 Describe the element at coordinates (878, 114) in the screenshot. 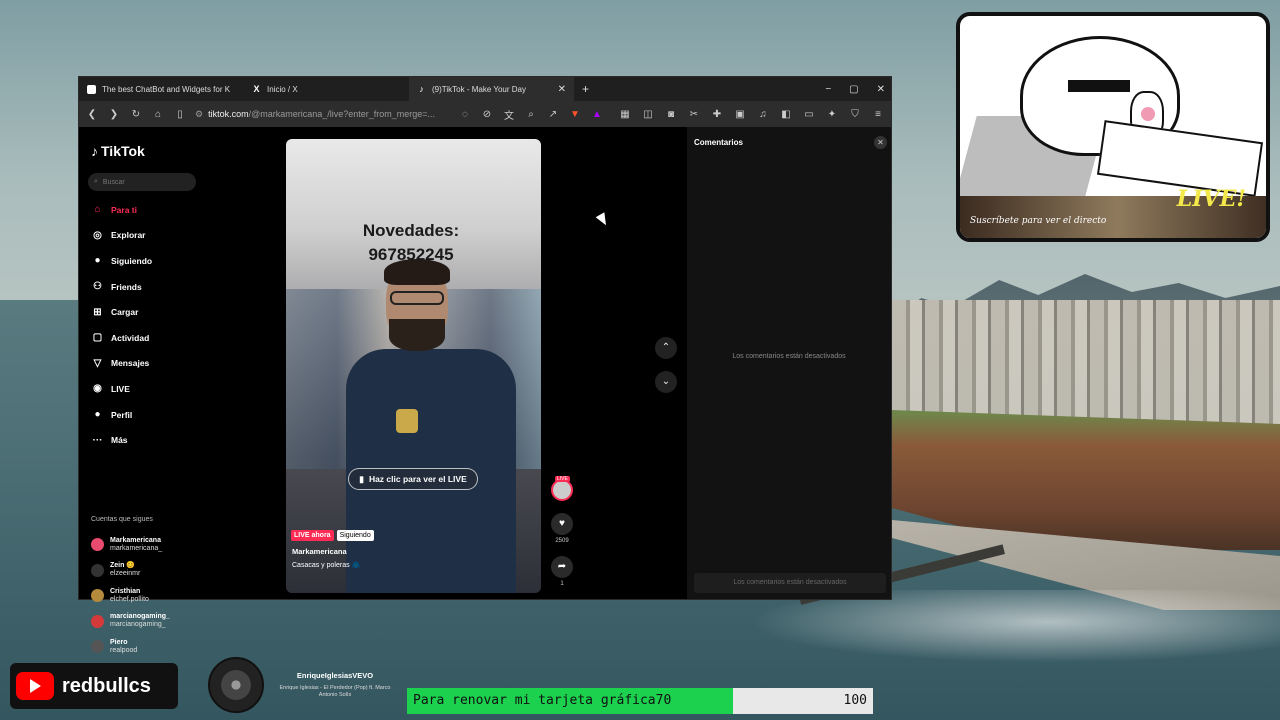

I see `menu-icon: ≡` at that location.